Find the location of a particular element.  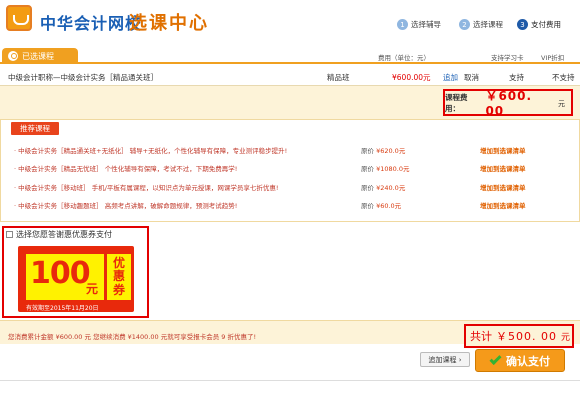

rec-price: 原价 ¥240.0元 is located at coordinates (383, 187).